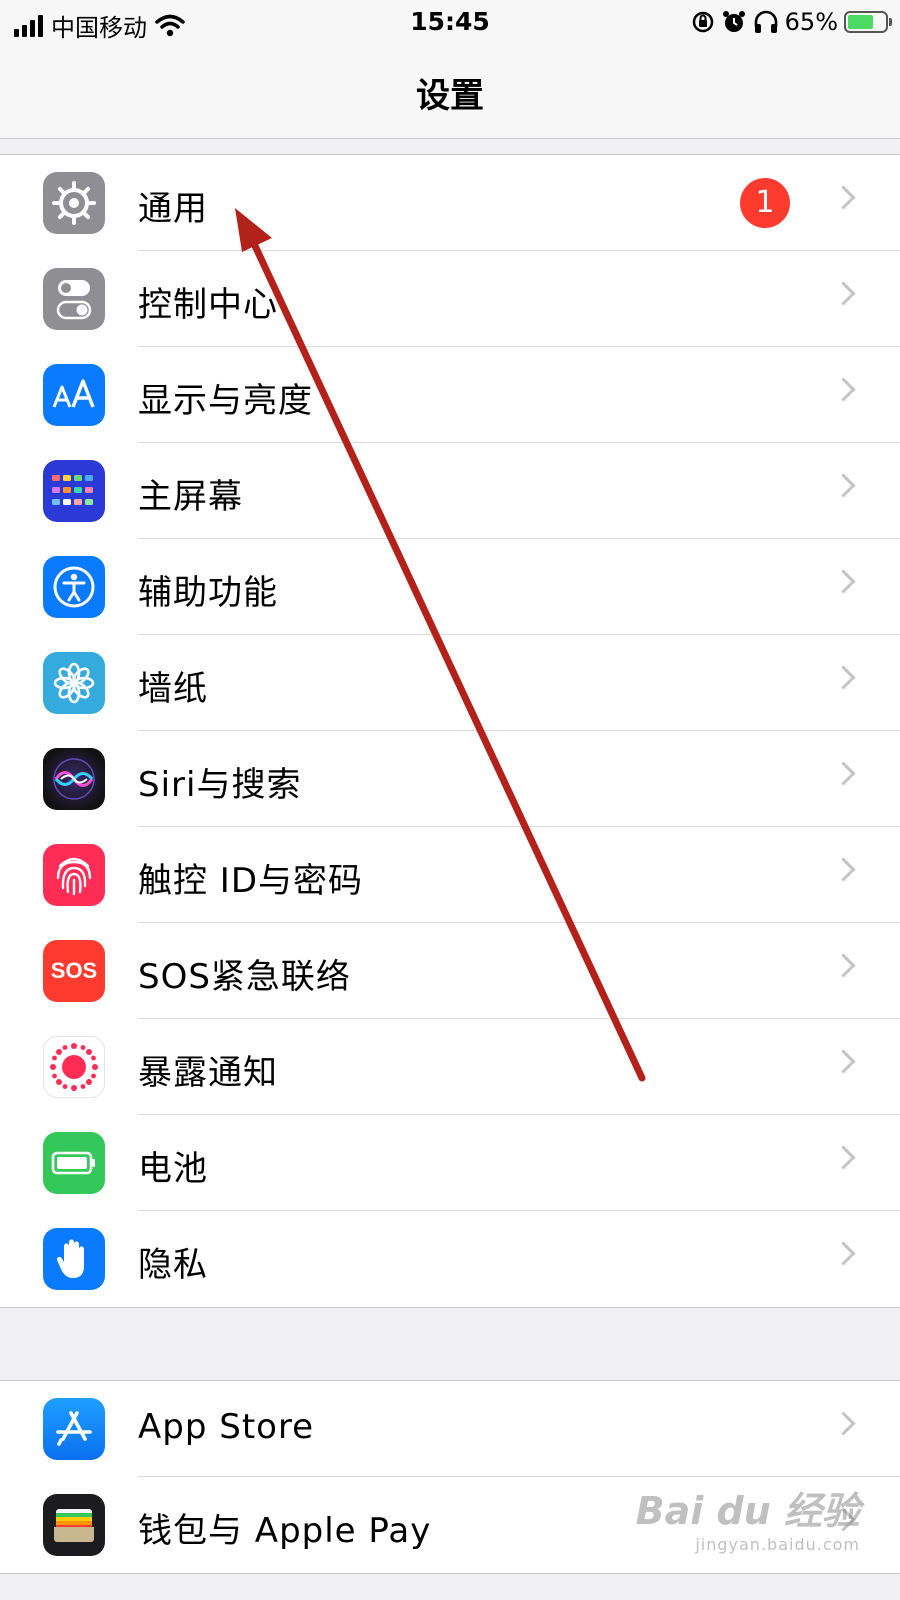 This screenshot has width=900, height=1600. I want to click on battery-level-fill, so click(860, 22).